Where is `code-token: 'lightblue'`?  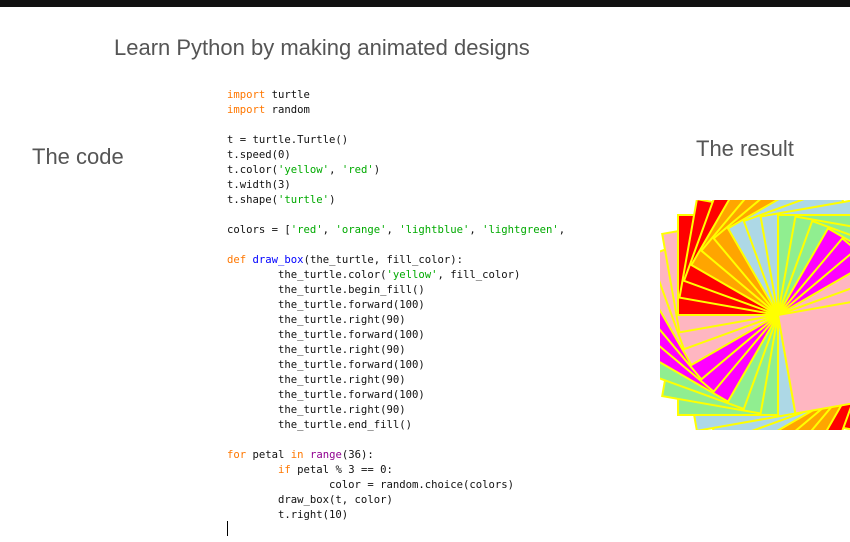
code-token: 'lightblue' is located at coordinates (434, 230).